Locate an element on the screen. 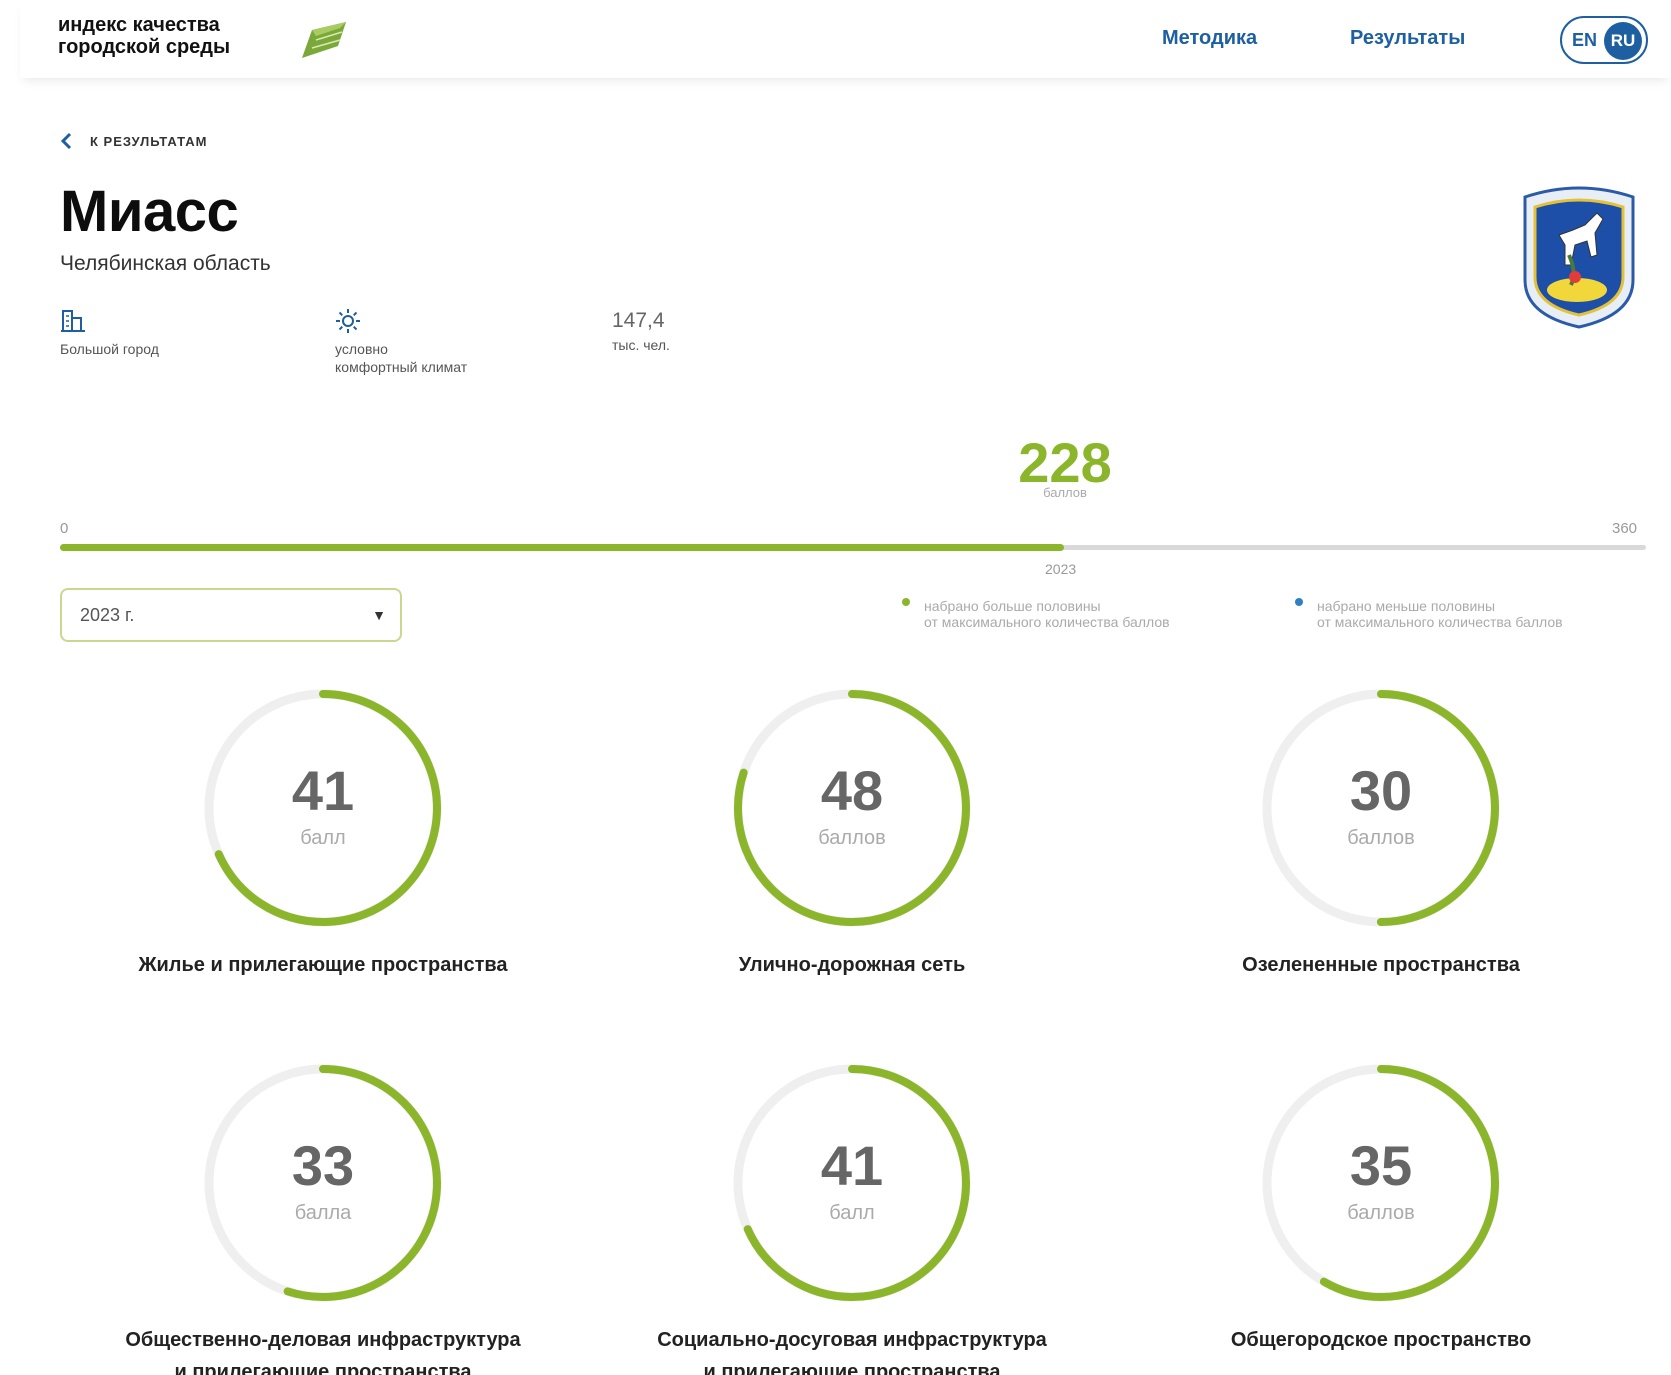 This screenshot has height=1375, width=1671. dropdown-arrow-icon: ▼ is located at coordinates (379, 615).